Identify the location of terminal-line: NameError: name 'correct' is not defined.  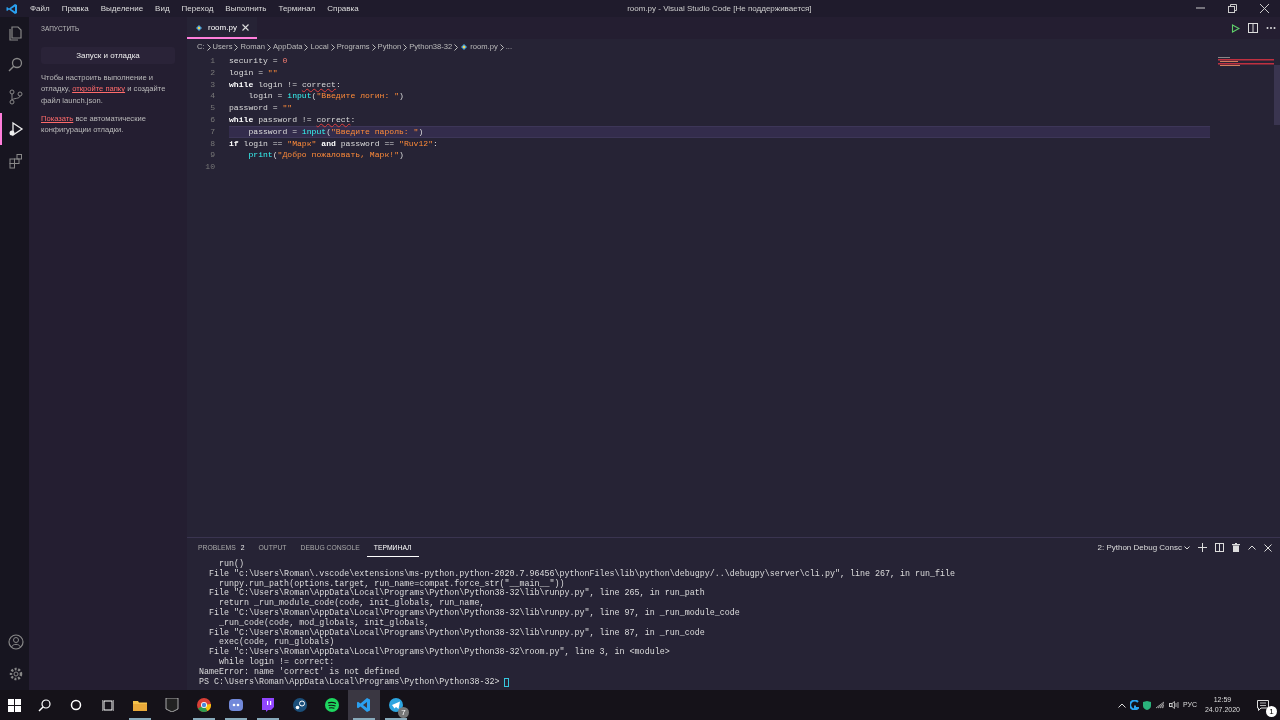
(300, 672).